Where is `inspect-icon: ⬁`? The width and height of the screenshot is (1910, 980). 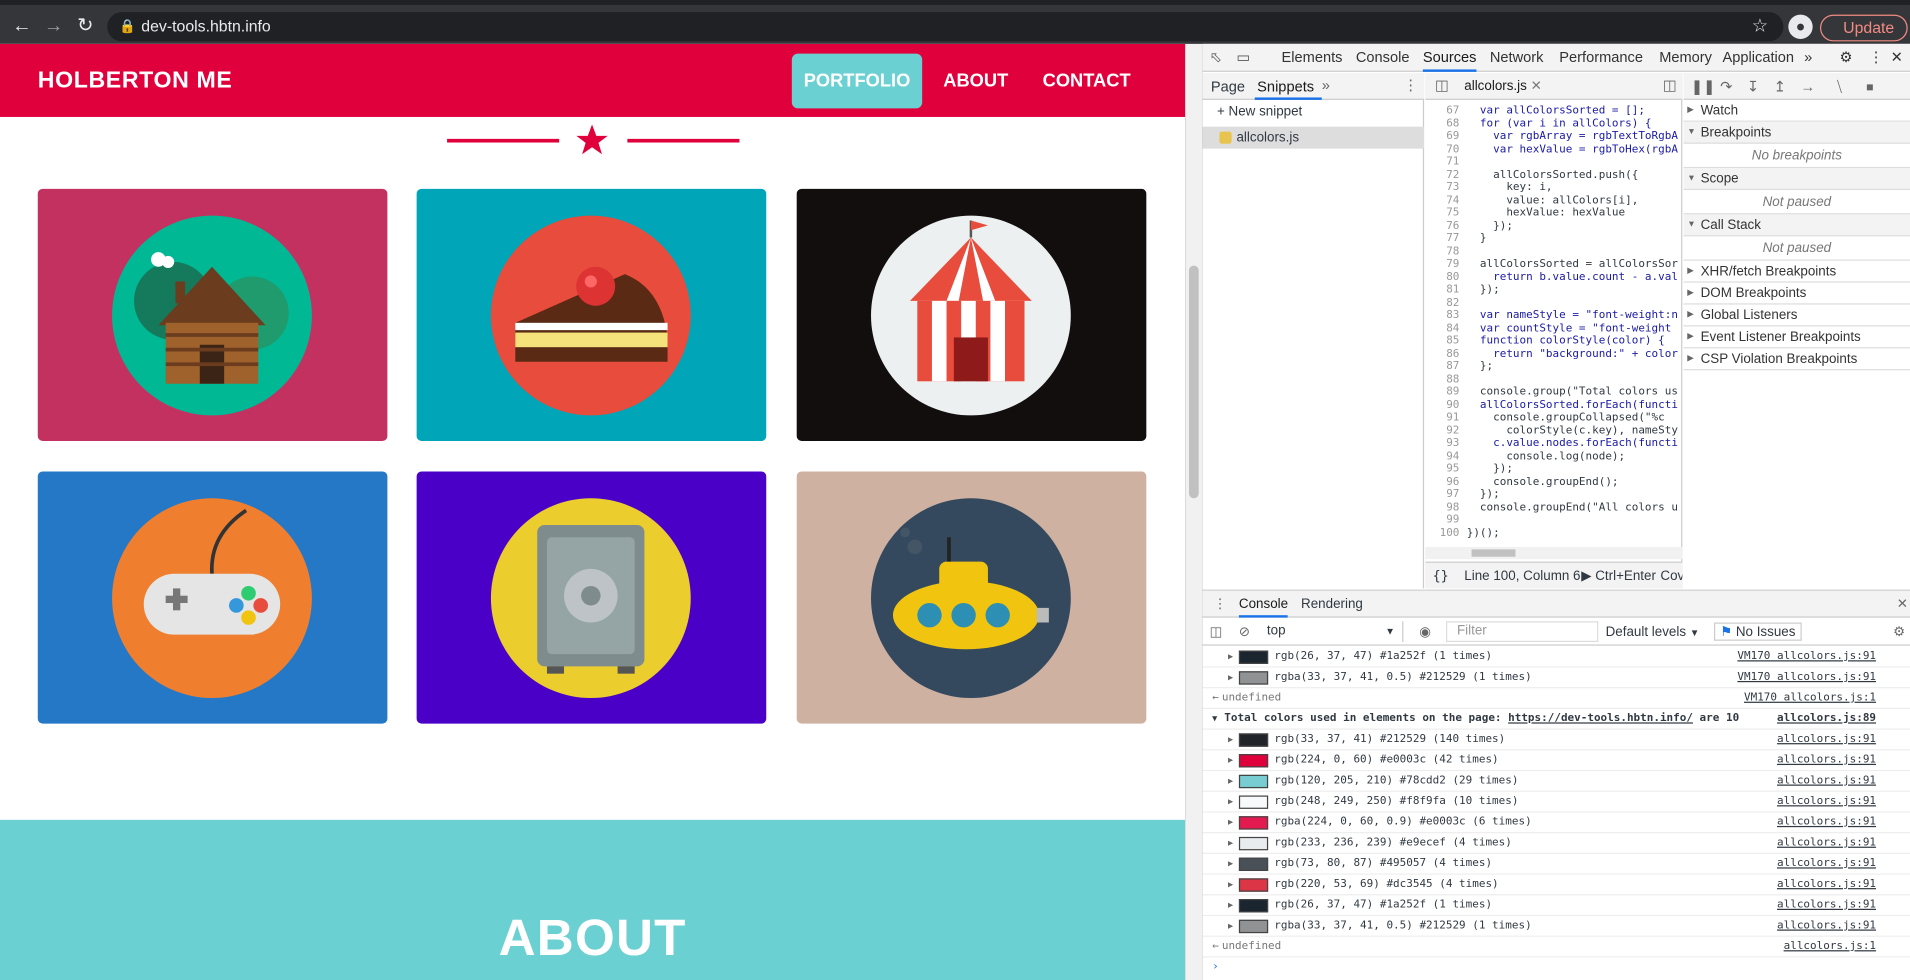
inspect-icon: ⬁ is located at coordinates (1216, 58).